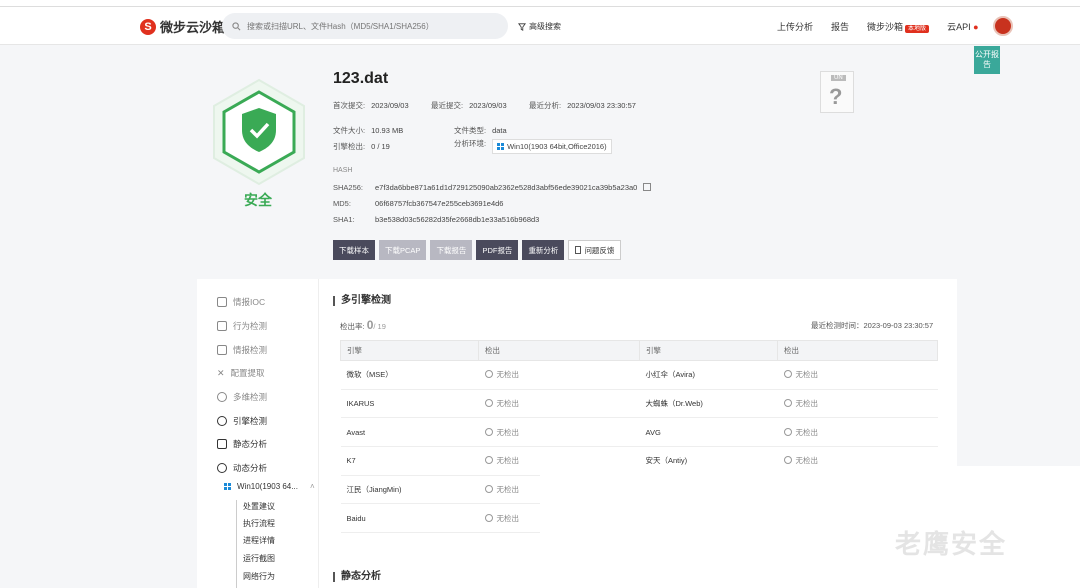 Image resolution: width=1080 pixels, height=588 pixels. What do you see at coordinates (361, 78) in the screenshot?
I see `file-name: 123.dat` at bounding box center [361, 78].